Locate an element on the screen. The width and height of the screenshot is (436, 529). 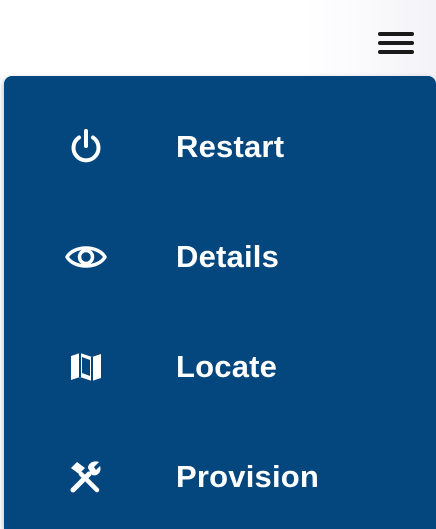
power-icon is located at coordinates (86, 147).